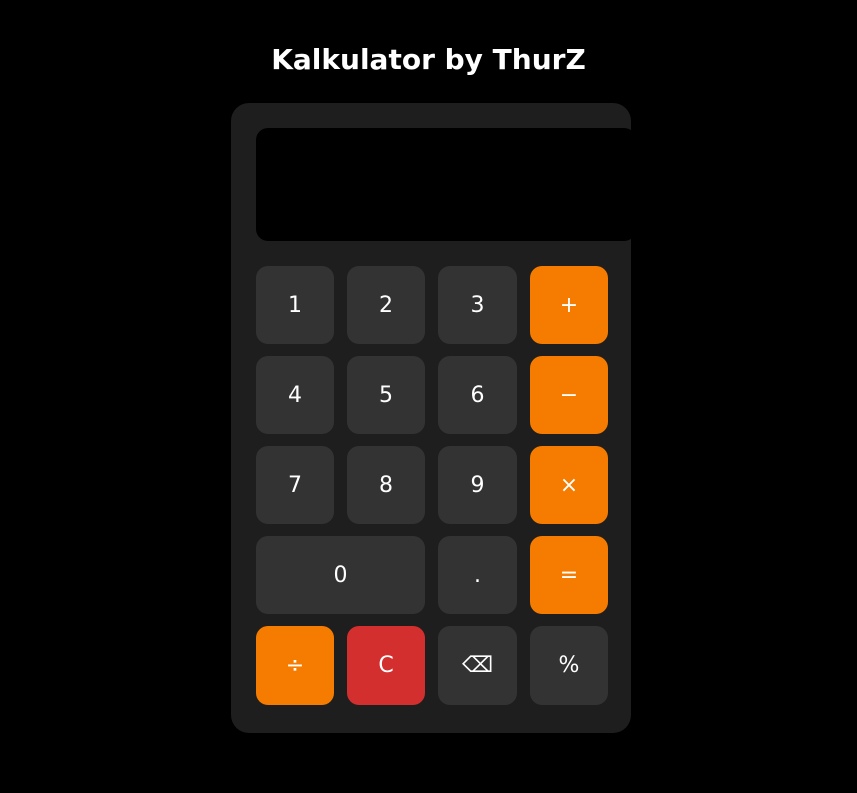 The image size is (857, 793). Describe the element at coordinates (386, 395) in the screenshot. I see `key-5-button: 5` at that location.